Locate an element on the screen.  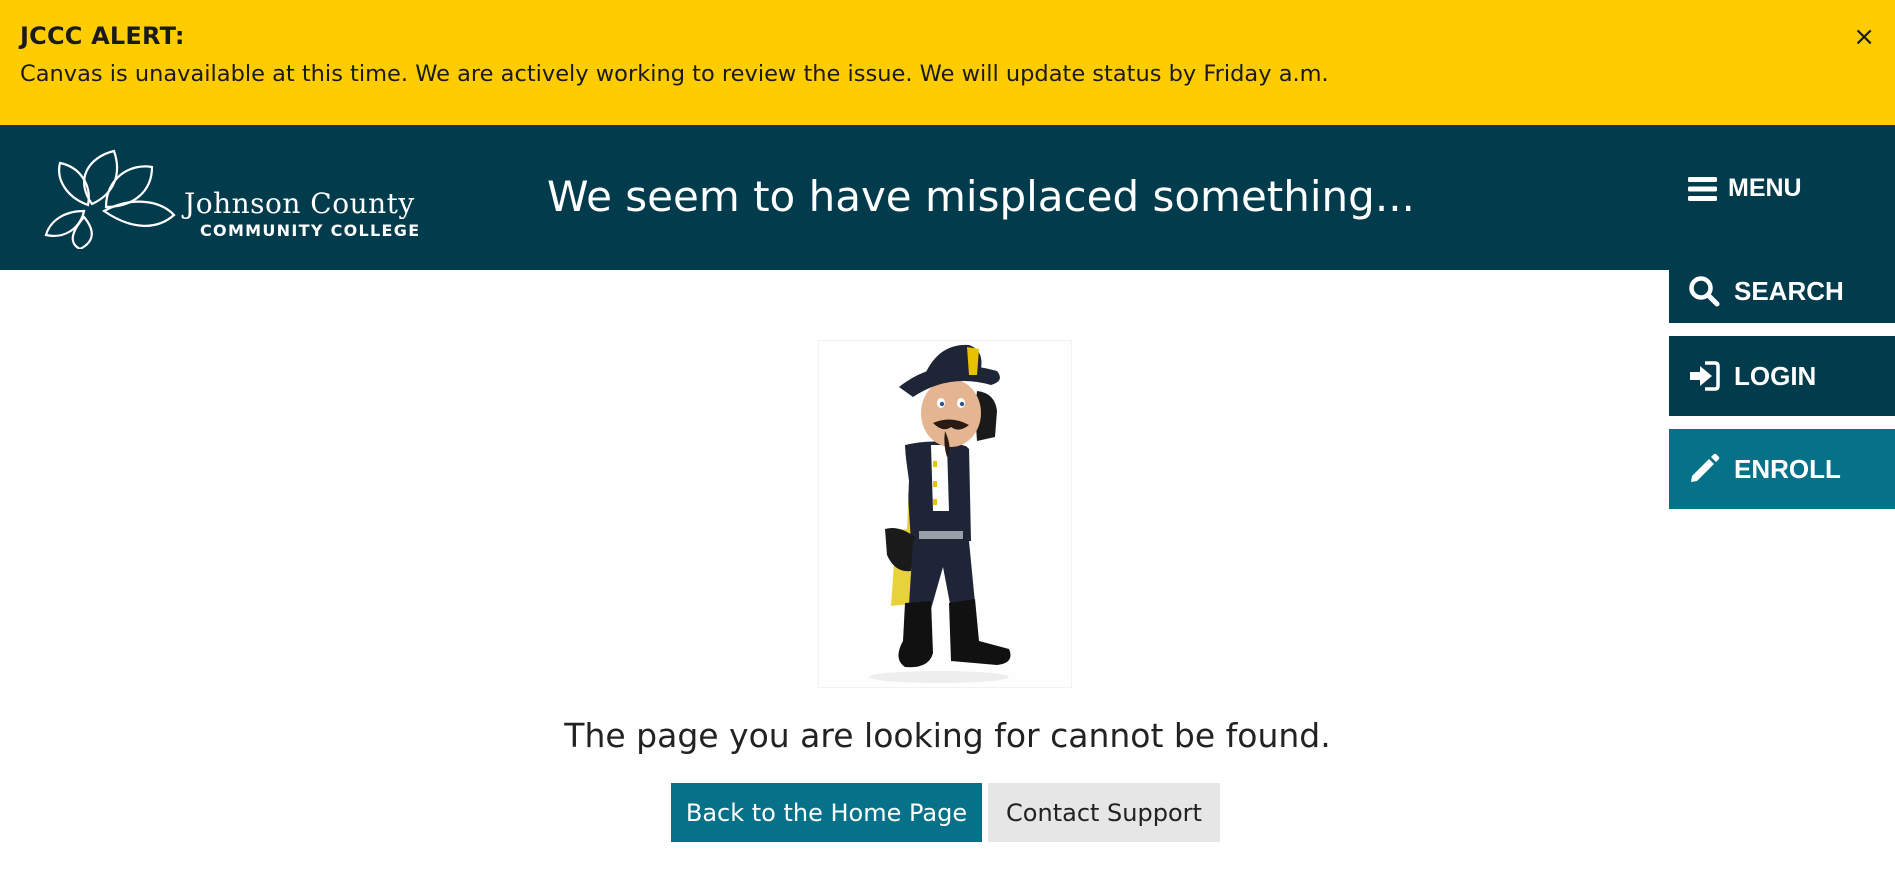
pencil-icon is located at coordinates (1706, 469).